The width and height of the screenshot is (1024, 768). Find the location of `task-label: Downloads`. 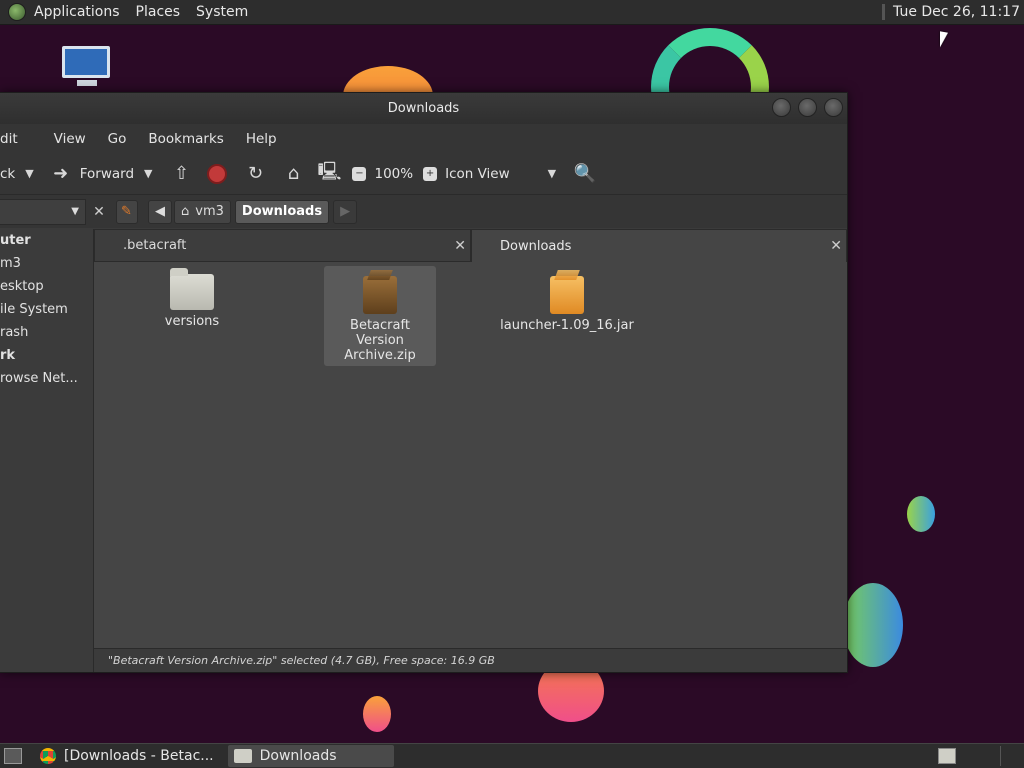

task-label: Downloads is located at coordinates (298, 756).